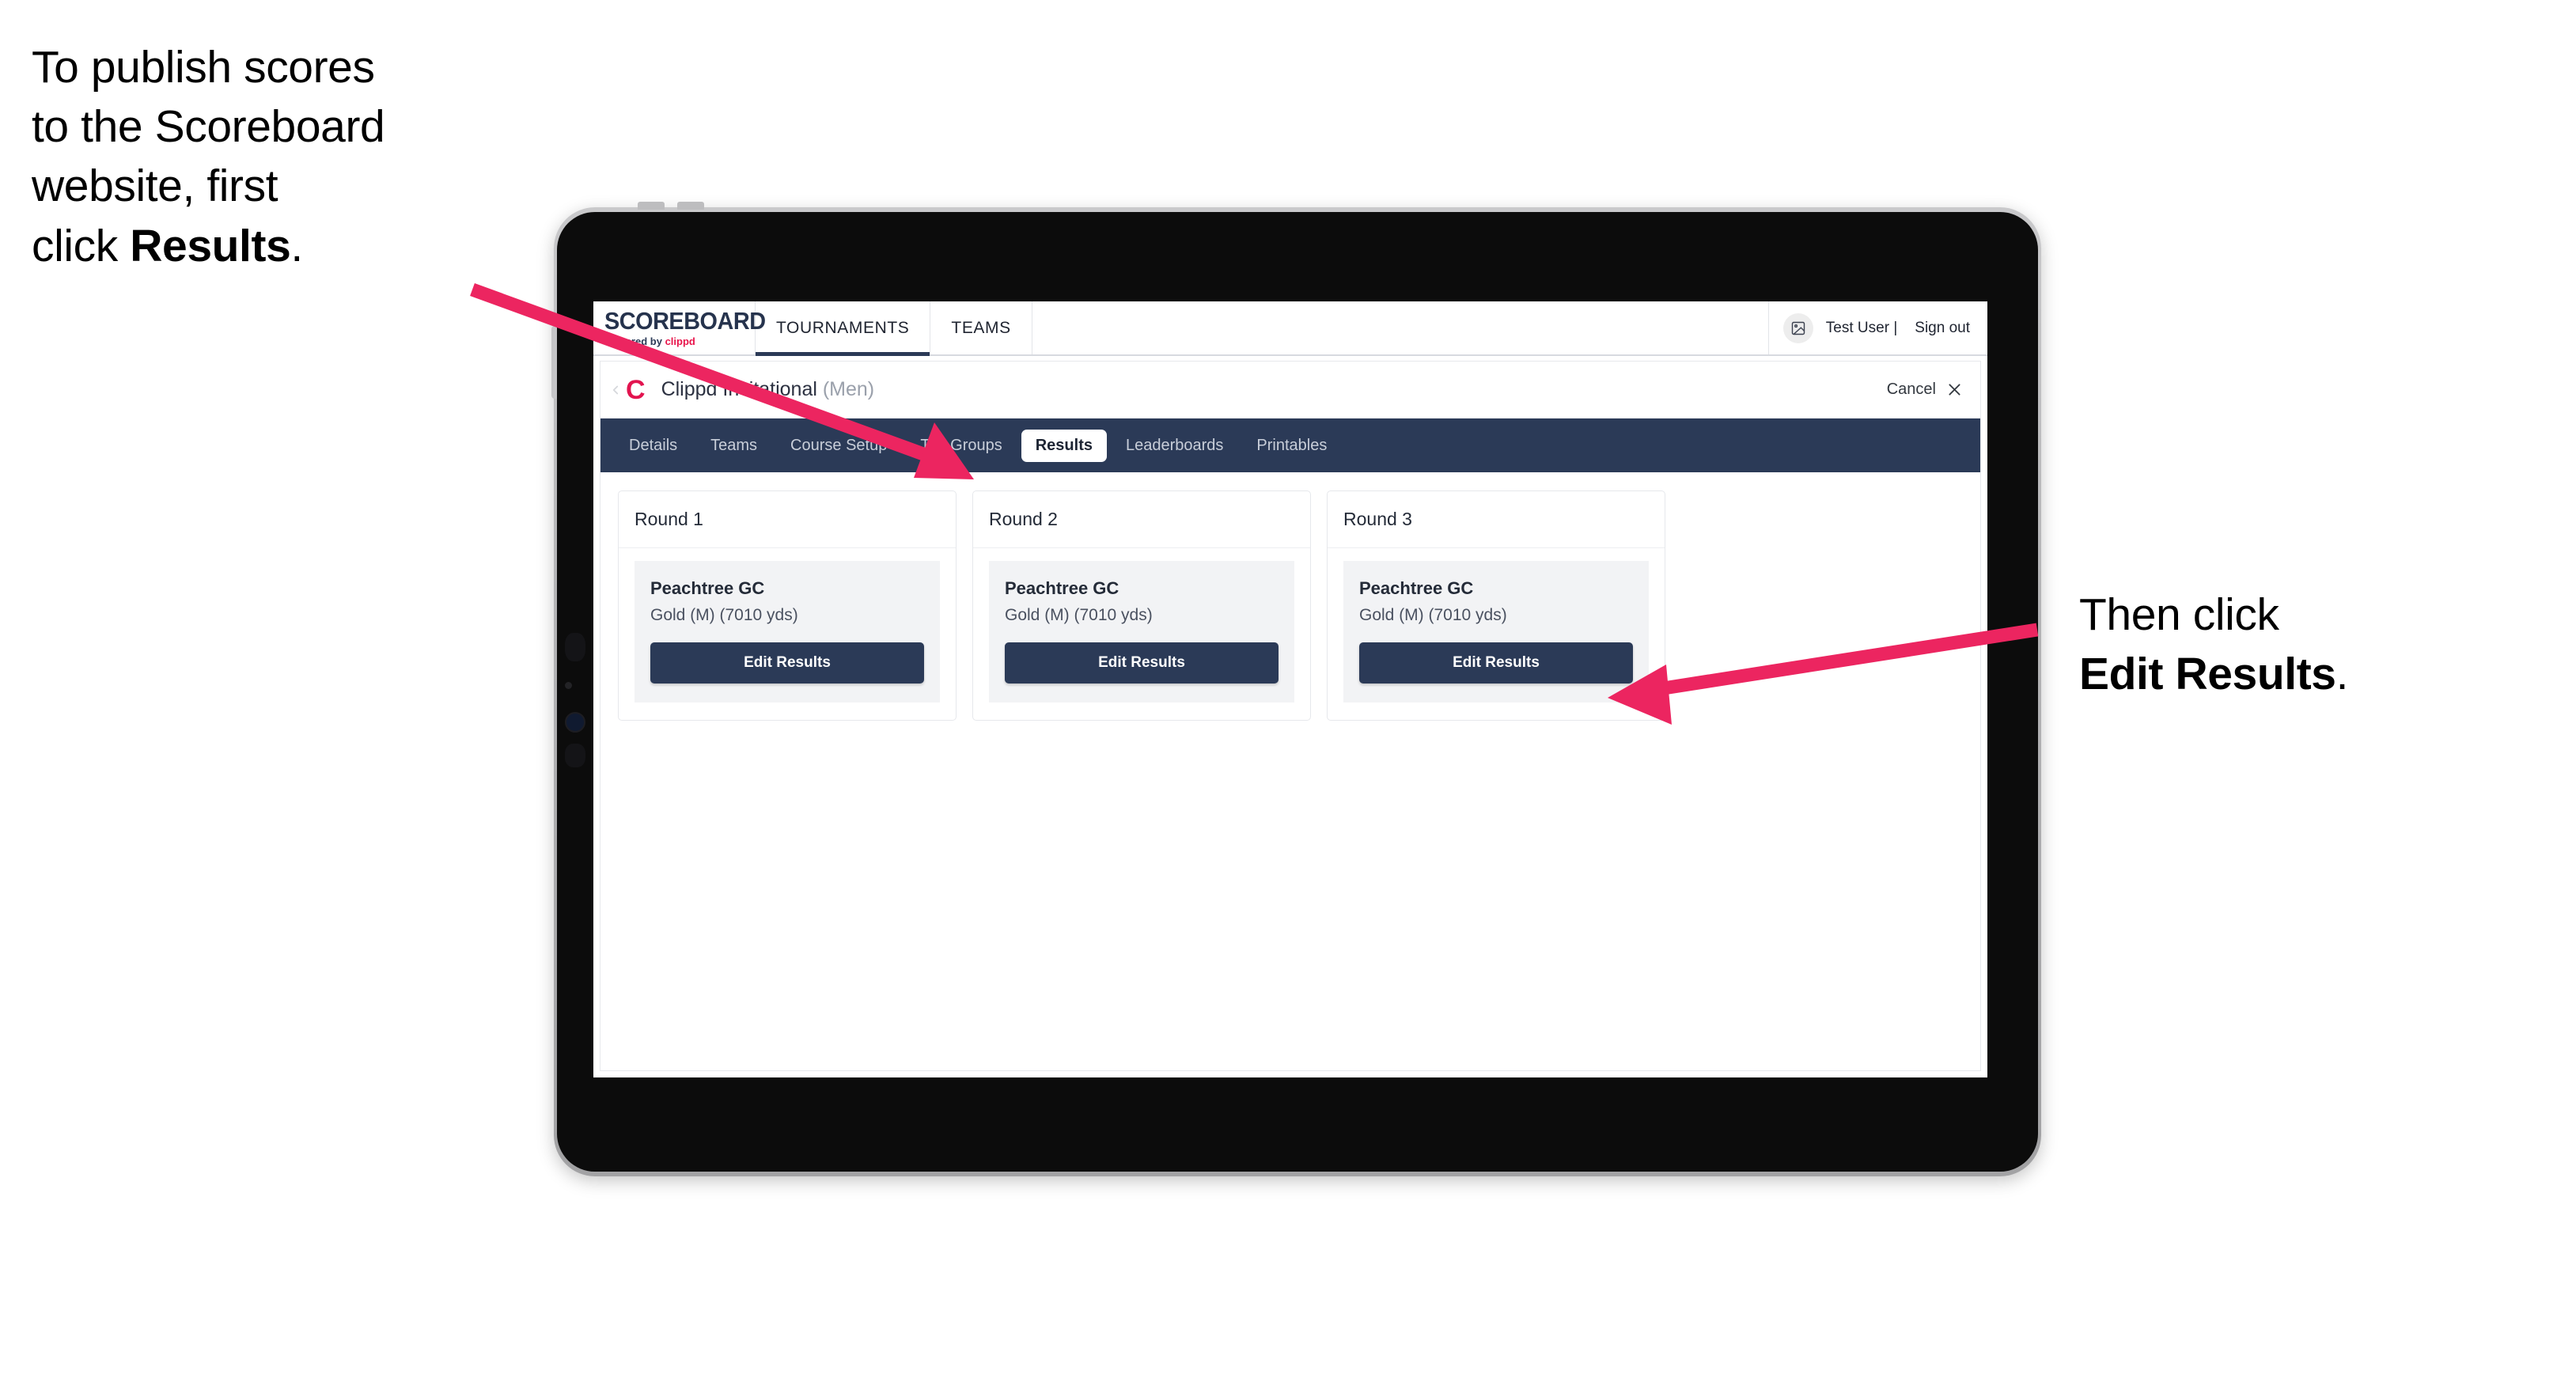 Image resolution: width=2576 pixels, height=1386 pixels. What do you see at coordinates (1290, 390) in the screenshot?
I see `tournament-header: C Clippd Invitational (Men) Cancel` at bounding box center [1290, 390].